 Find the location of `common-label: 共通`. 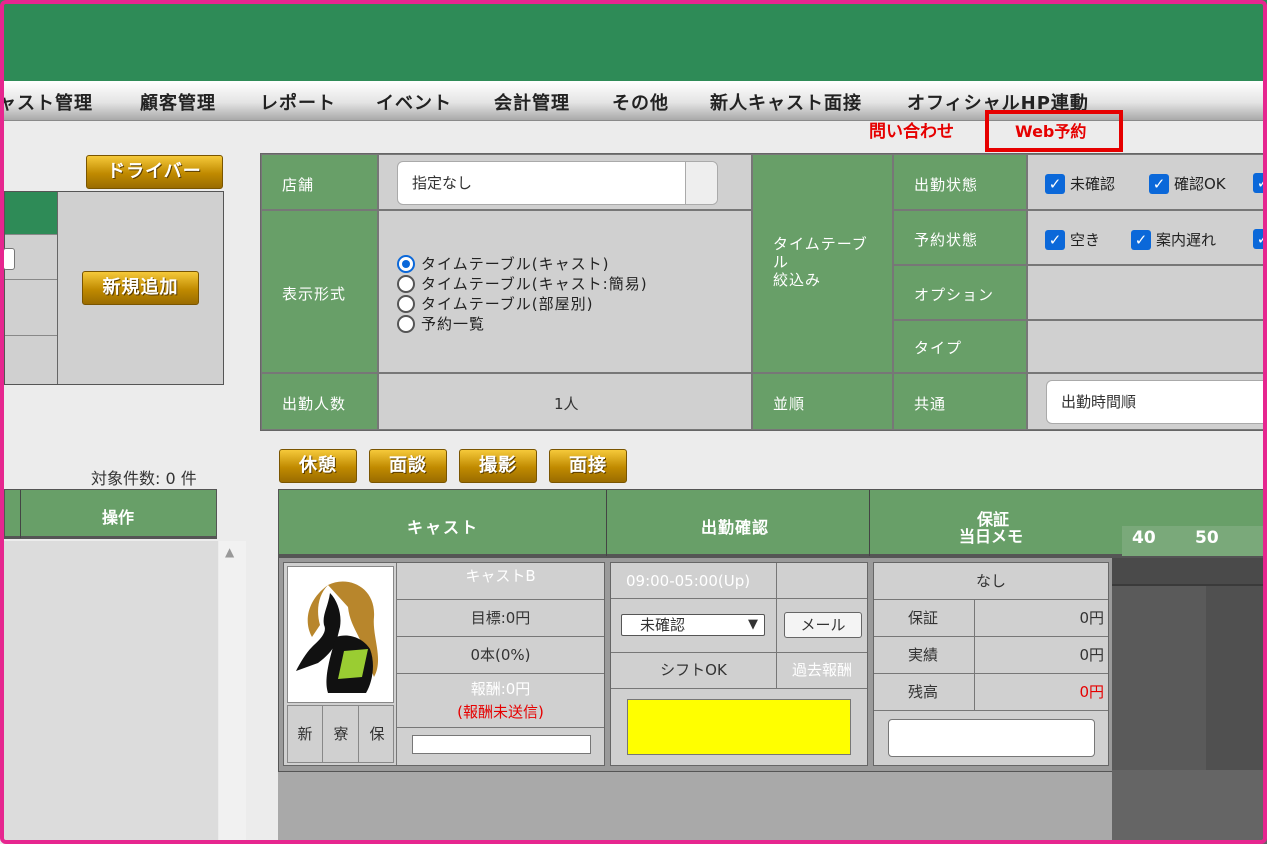

common-label: 共通 is located at coordinates (930, 404).